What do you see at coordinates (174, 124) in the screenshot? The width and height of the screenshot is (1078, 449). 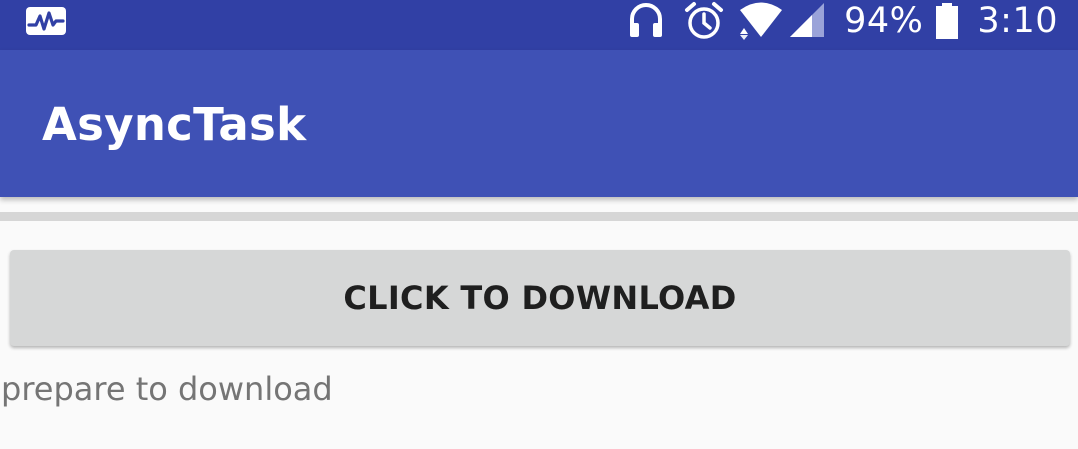 I see `app-title: AsyncTask` at bounding box center [174, 124].